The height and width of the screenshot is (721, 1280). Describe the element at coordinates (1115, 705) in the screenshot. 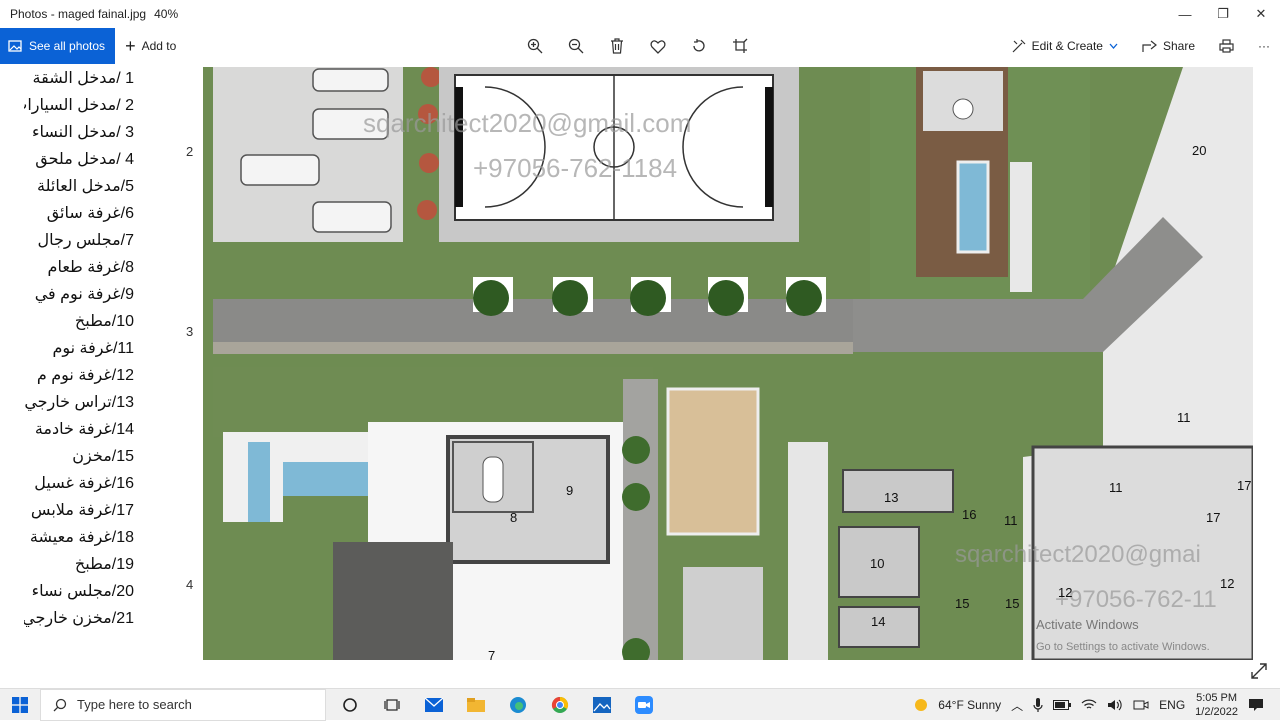

I see `volume-icon` at that location.